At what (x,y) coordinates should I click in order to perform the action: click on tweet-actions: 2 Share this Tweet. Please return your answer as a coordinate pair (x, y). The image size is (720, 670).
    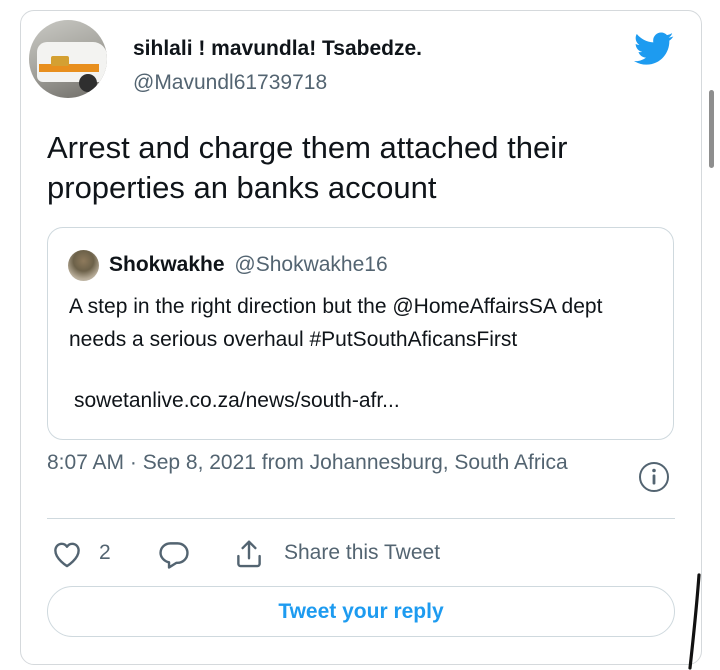
    Looking at the image, I should click on (357, 554).